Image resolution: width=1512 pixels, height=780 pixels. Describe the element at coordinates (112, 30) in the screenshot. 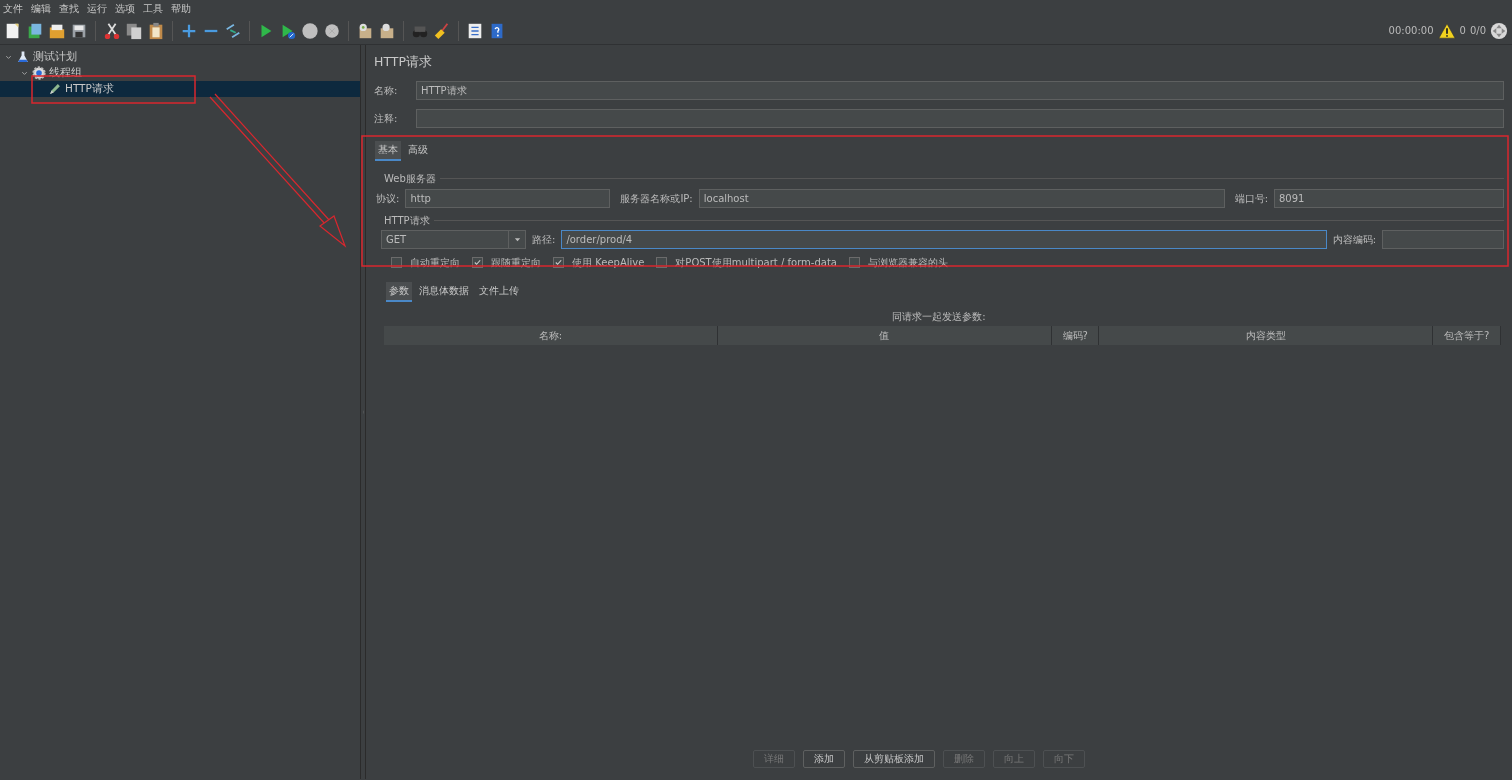

I see `cut-icon` at that location.